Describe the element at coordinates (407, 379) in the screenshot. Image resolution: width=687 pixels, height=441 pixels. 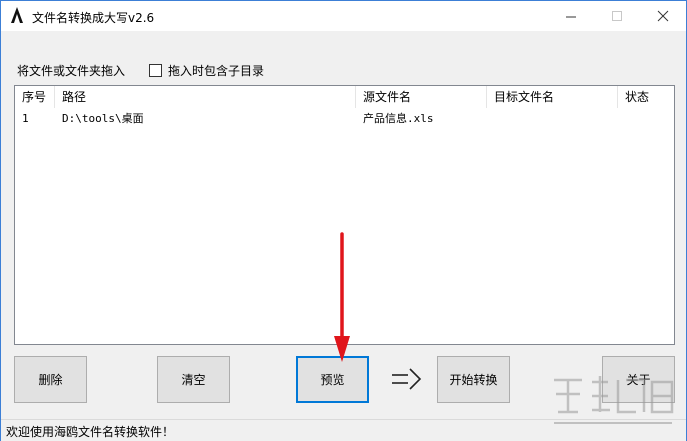
I see `arrow-right-icon` at that location.